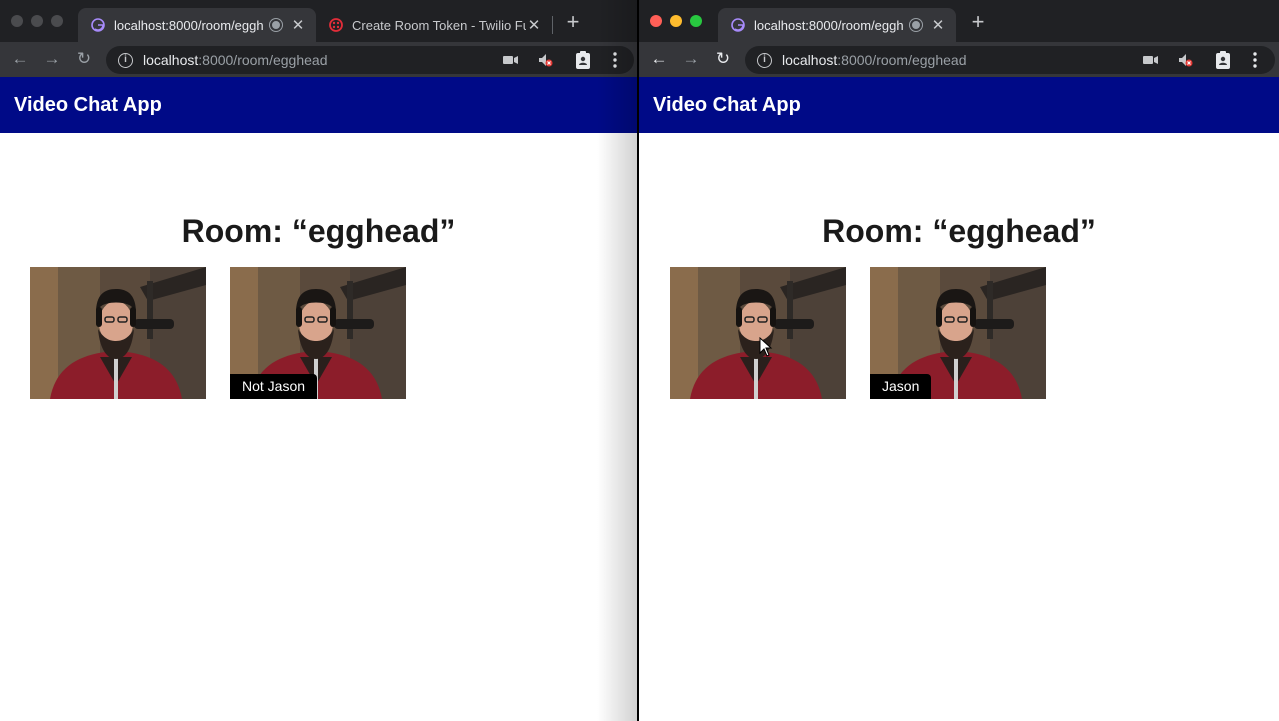 The width and height of the screenshot is (1279, 721). What do you see at coordinates (958, 333) in the screenshot?
I see `remote-video: Jason` at bounding box center [958, 333].